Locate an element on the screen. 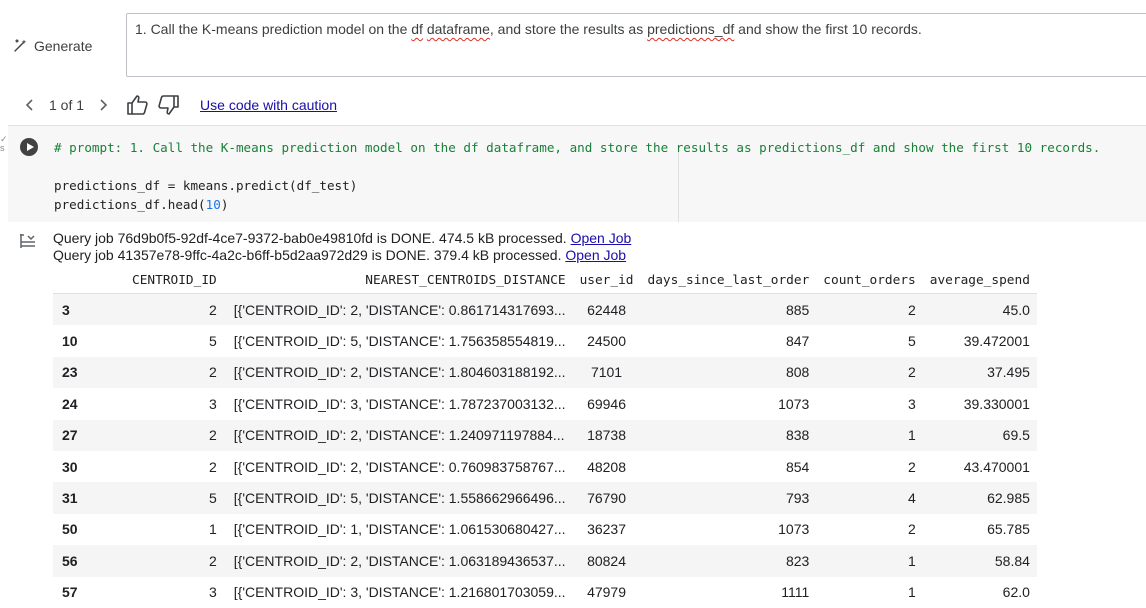 This screenshot has height=608, width=1146. use-code-with-caution-link: Use code with caution is located at coordinates (268, 105).